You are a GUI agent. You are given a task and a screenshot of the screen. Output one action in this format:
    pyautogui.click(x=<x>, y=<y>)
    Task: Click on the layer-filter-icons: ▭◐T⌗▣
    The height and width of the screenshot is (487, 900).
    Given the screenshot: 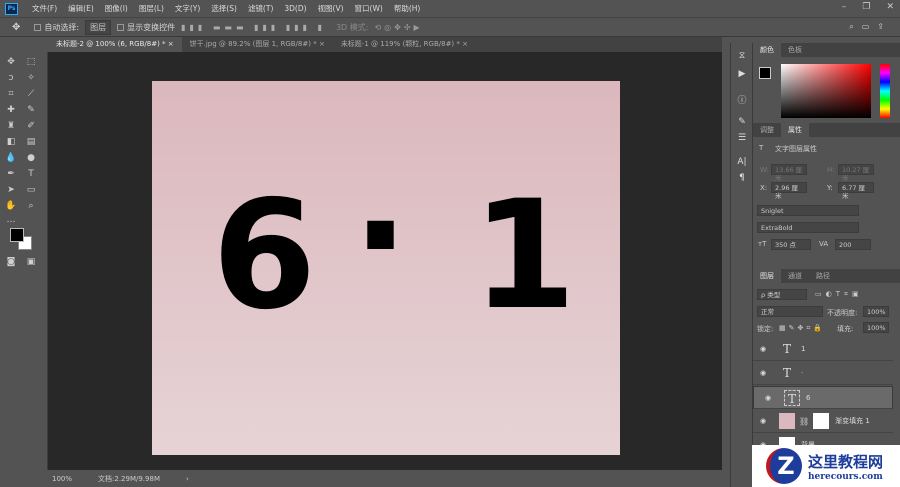 What is the action you would take?
    pyautogui.click(x=839, y=294)
    